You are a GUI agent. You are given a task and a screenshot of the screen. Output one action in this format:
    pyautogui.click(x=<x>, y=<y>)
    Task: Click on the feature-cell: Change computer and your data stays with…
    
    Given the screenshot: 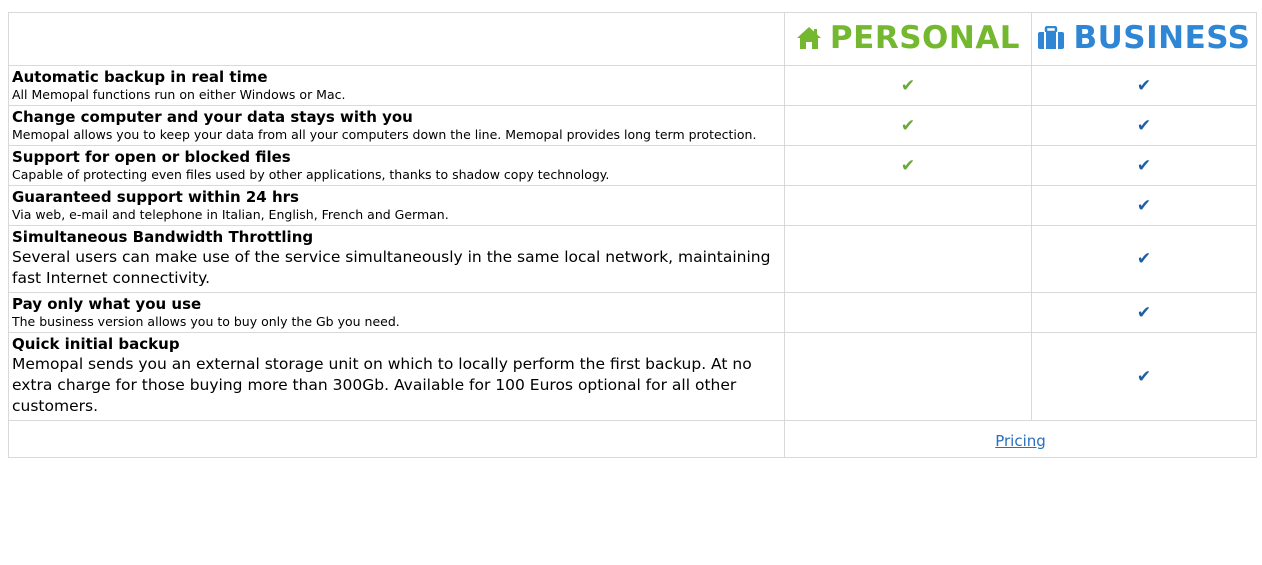 What is the action you would take?
    pyautogui.click(x=396, y=125)
    